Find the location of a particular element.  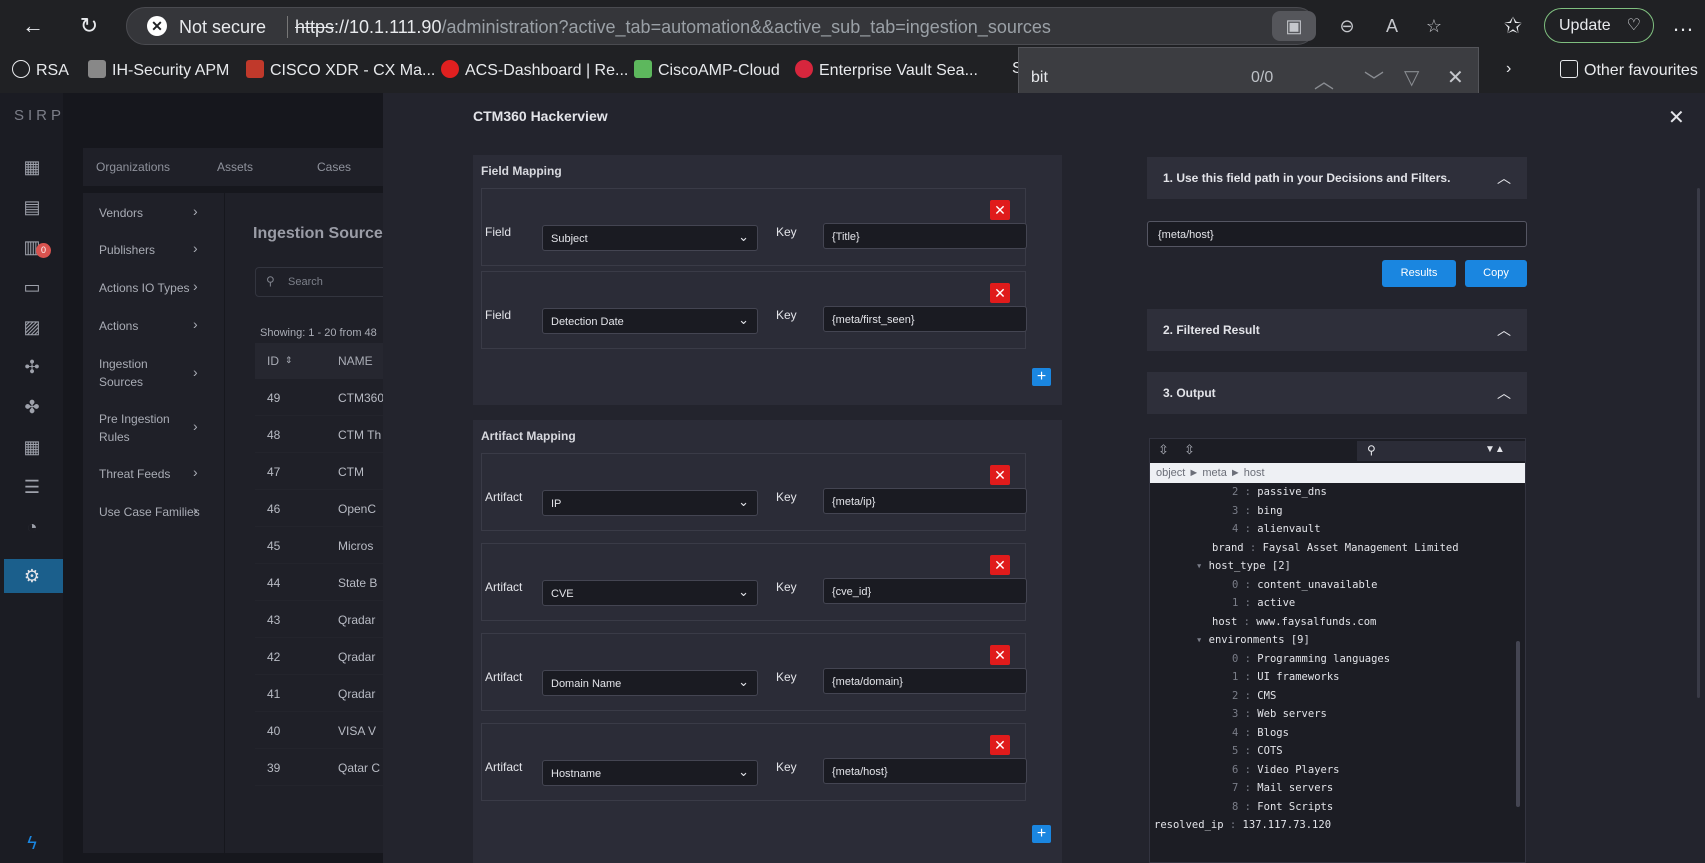

modal-scrollbar is located at coordinates (1698, 443).